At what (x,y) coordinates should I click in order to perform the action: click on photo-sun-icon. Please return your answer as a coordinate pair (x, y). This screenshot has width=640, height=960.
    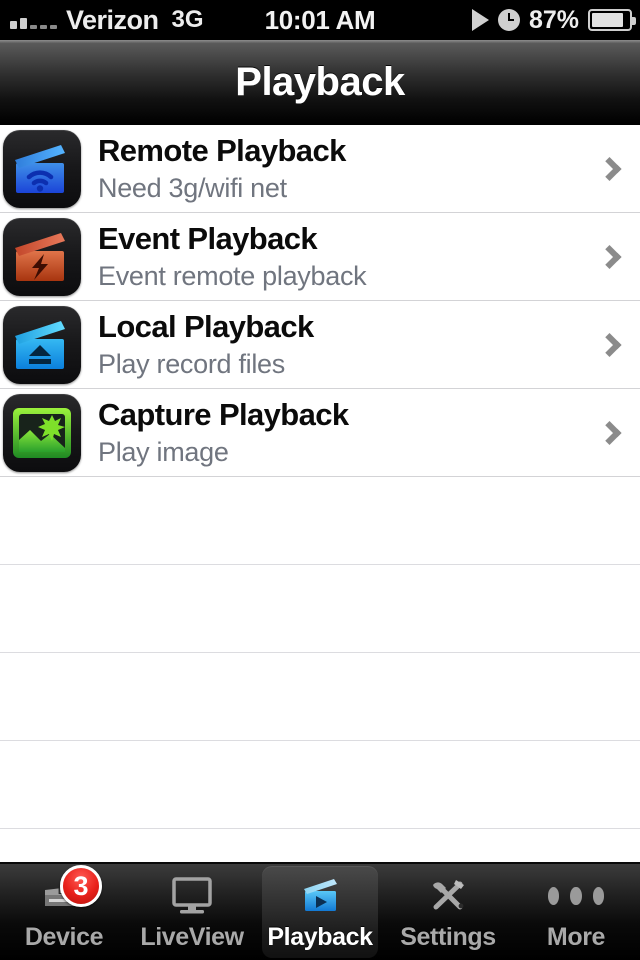
    Looking at the image, I should click on (42, 432).